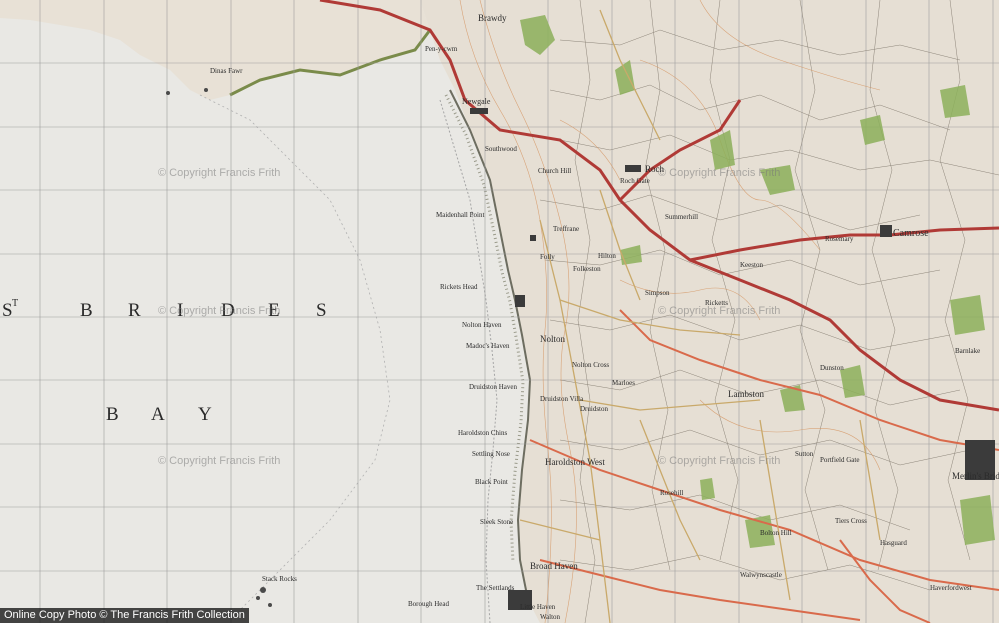 The height and width of the screenshot is (623, 999). Describe the element at coordinates (495, 588) in the screenshot. I see `place-label: The Settlands` at that location.